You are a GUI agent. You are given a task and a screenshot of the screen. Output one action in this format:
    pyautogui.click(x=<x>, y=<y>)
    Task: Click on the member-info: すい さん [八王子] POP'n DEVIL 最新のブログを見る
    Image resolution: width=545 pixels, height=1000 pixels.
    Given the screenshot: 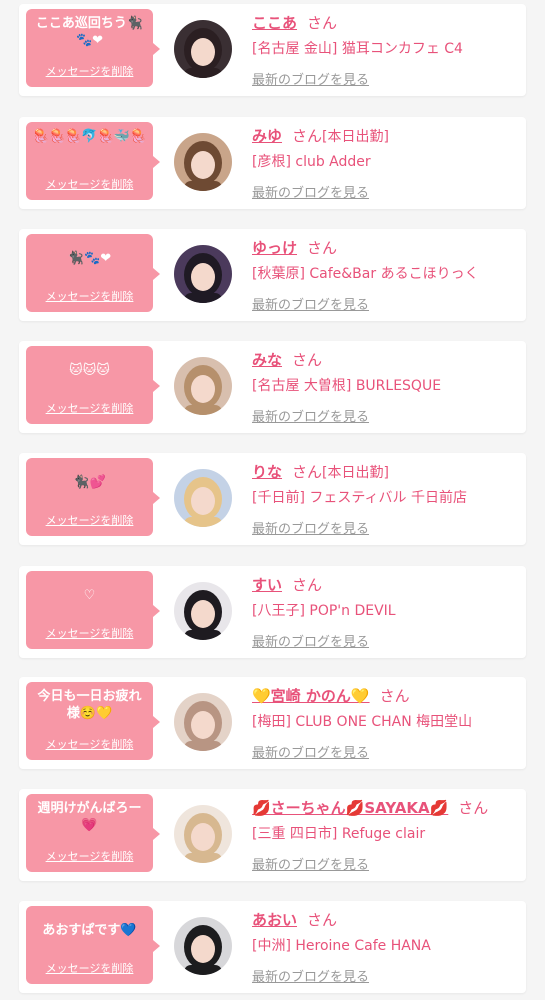 What is the action you would take?
    pyautogui.click(x=385, y=612)
    